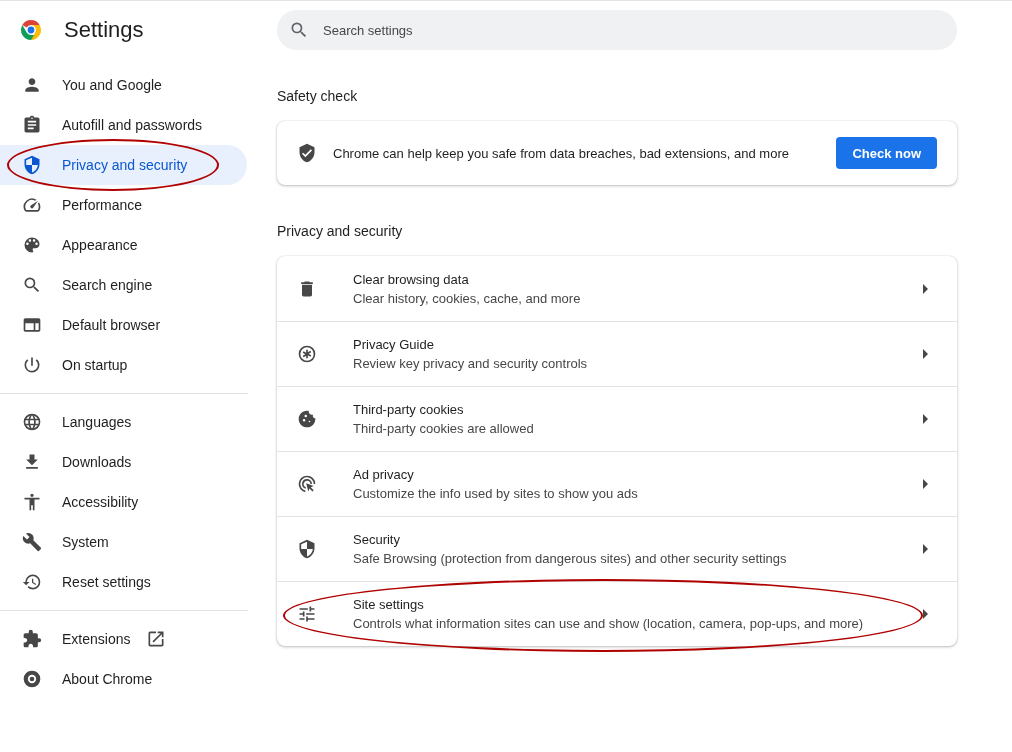  Describe the element at coordinates (32, 125) in the screenshot. I see `clipboard-icon` at that location.